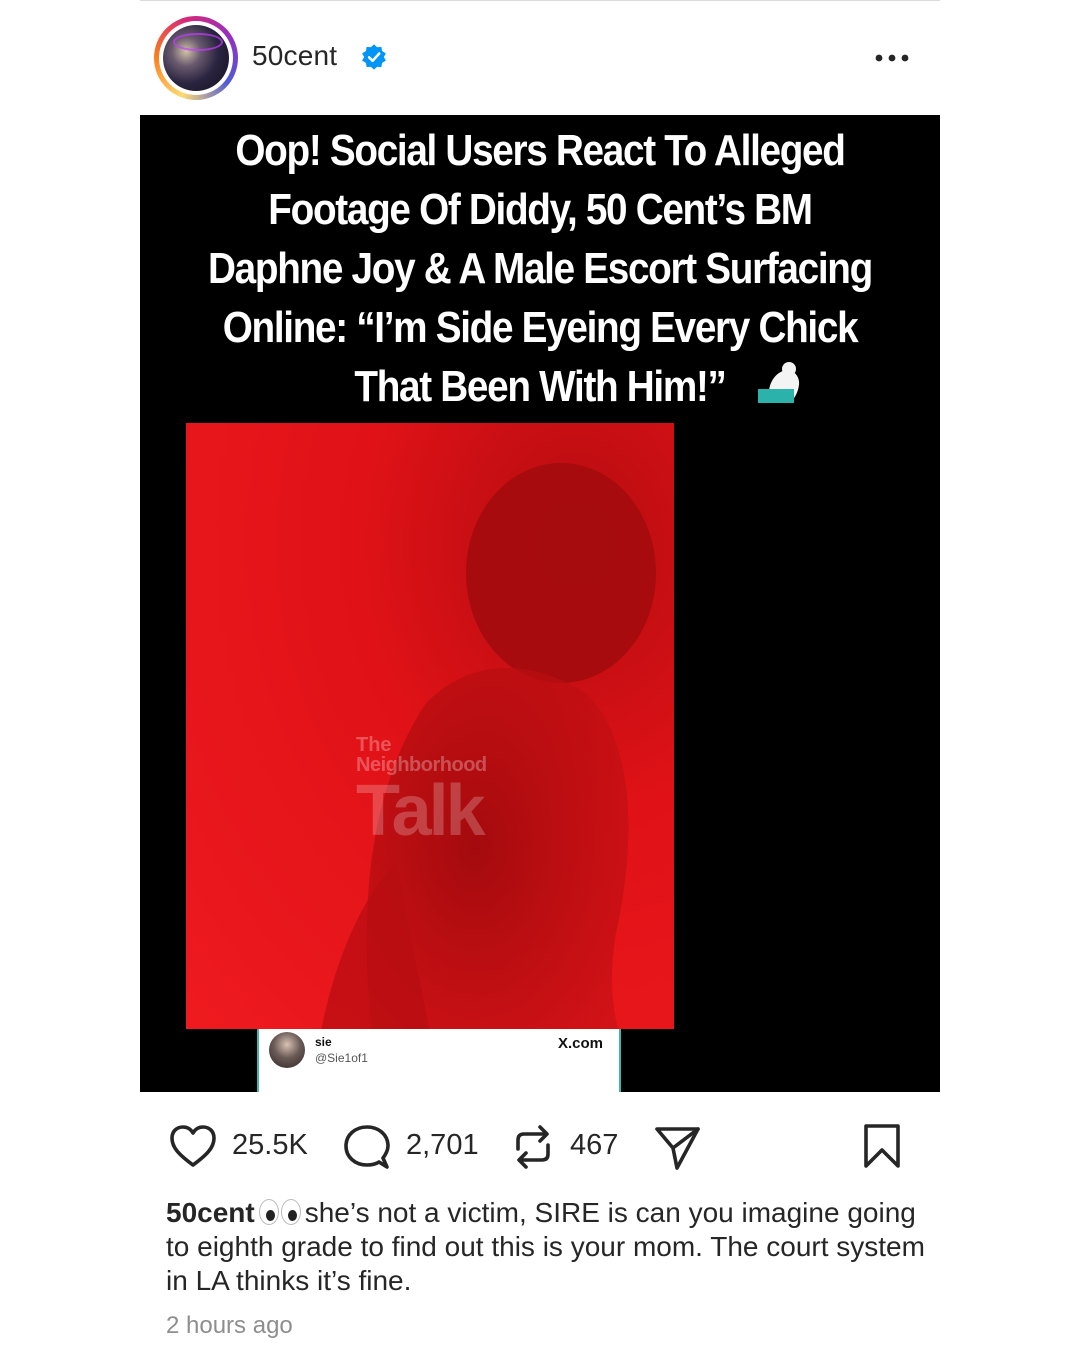 The width and height of the screenshot is (1080, 1350). What do you see at coordinates (594, 1145) in the screenshot?
I see `reposts-count: 467` at bounding box center [594, 1145].